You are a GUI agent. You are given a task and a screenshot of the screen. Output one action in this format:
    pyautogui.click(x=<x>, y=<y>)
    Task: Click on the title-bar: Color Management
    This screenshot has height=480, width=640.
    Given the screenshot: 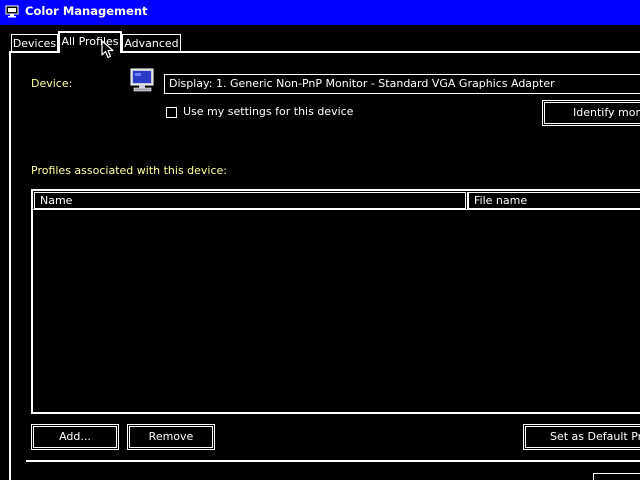 What is the action you would take?
    pyautogui.click(x=320, y=12)
    